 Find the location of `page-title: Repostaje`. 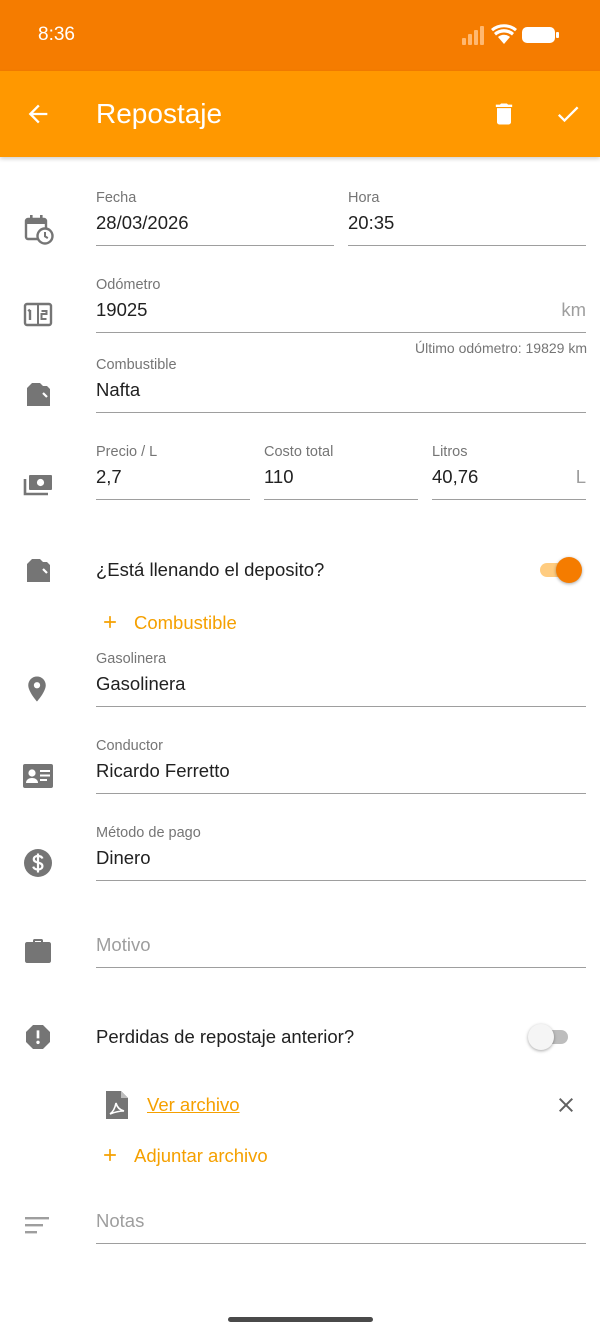

page-title: Repostaje is located at coordinates (159, 113).